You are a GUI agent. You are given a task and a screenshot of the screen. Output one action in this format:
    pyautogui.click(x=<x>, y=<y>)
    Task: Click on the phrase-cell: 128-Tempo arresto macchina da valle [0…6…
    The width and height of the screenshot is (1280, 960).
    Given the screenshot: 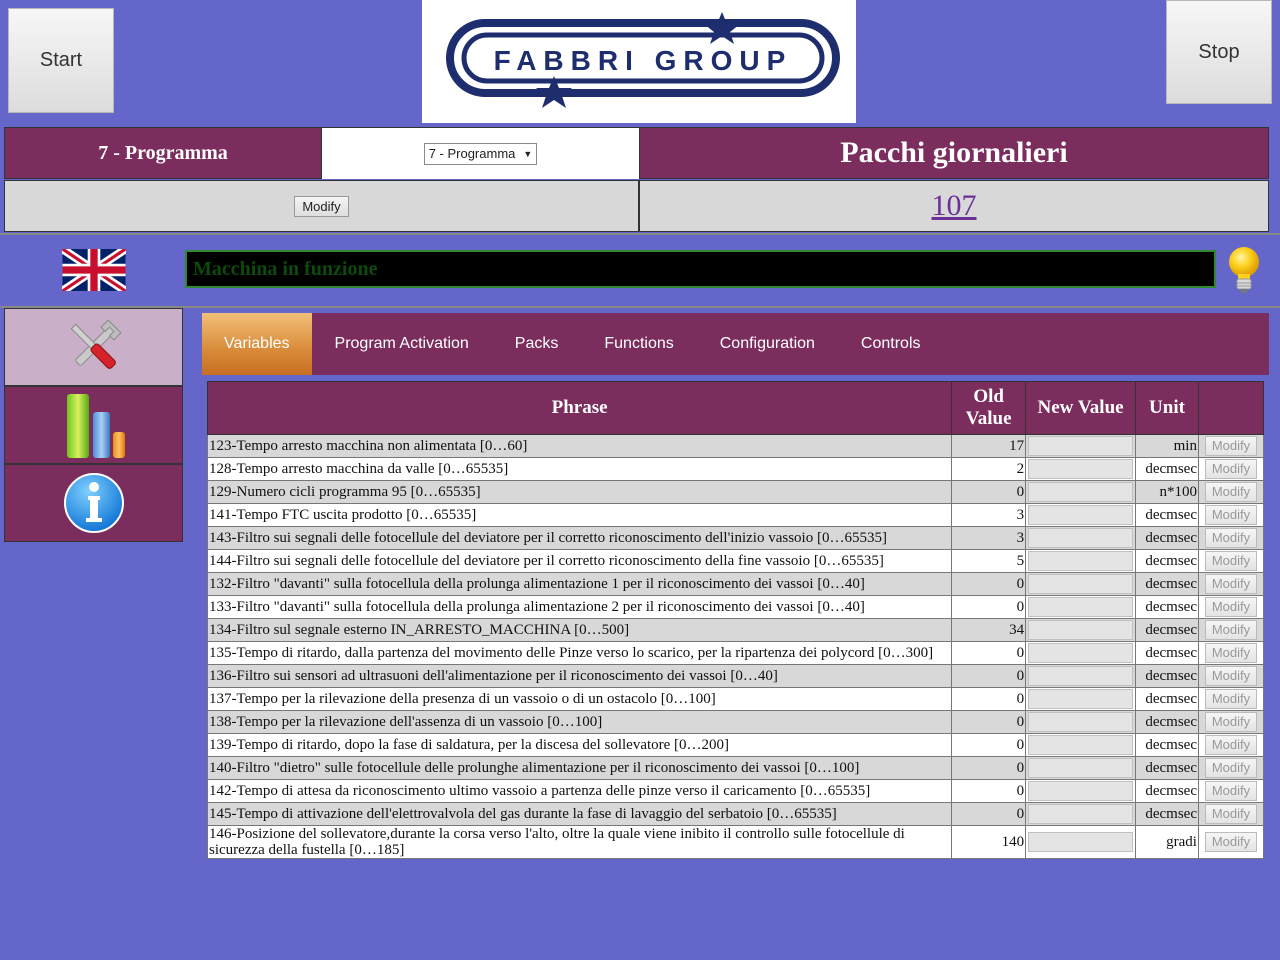 What is the action you would take?
    pyautogui.click(x=579, y=469)
    